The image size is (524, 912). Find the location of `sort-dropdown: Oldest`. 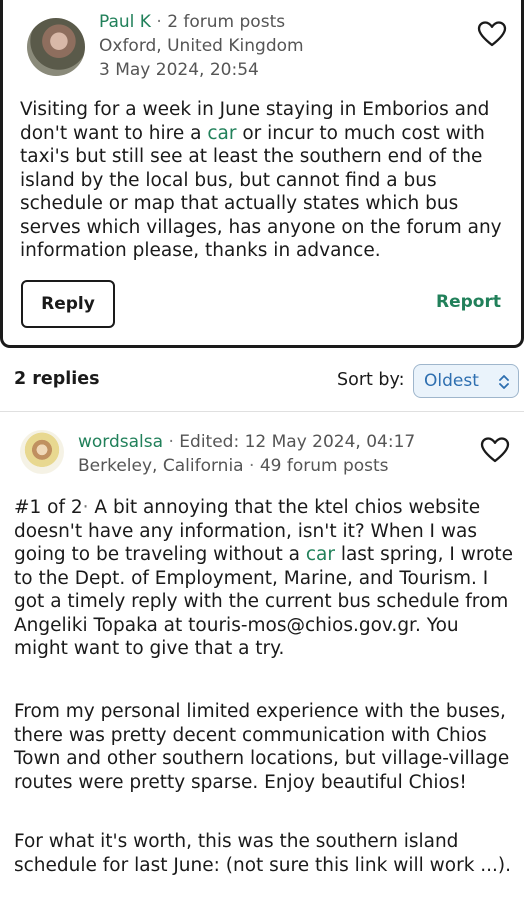

sort-dropdown: Oldest is located at coordinates (466, 381).